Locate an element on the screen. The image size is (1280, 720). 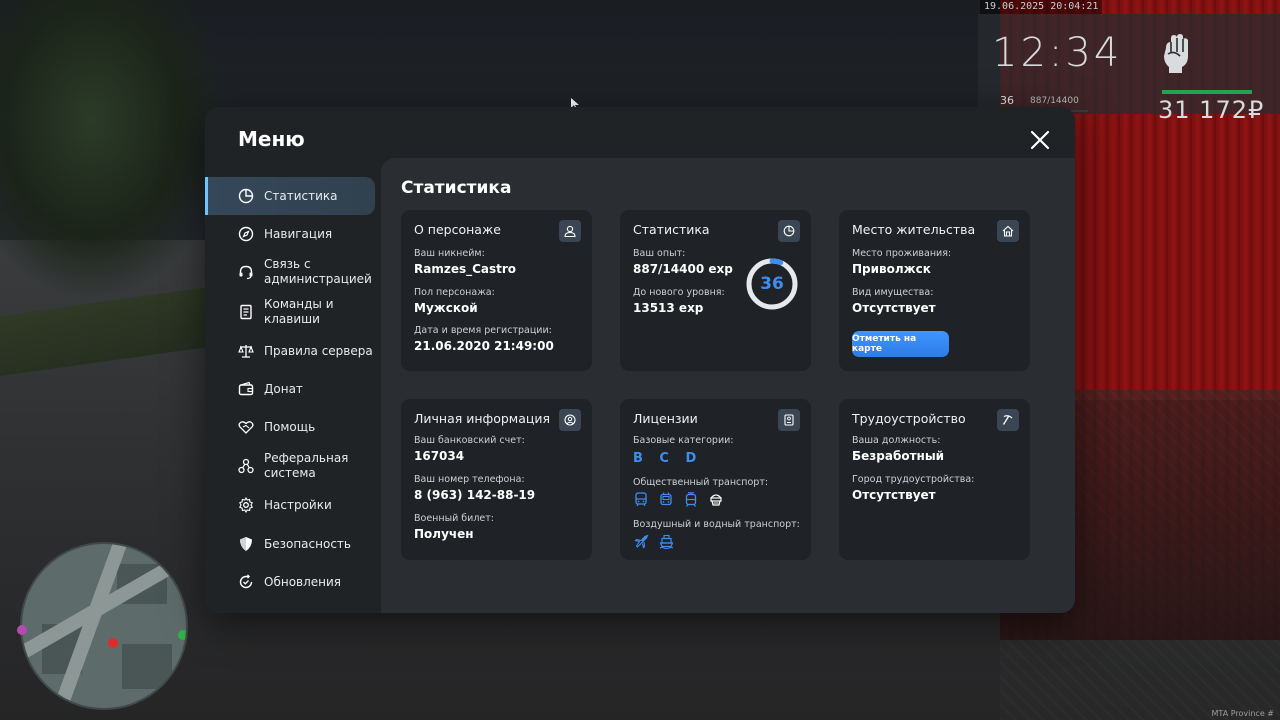
sidebar-item-settings: Настройки is located at coordinates (290, 505).